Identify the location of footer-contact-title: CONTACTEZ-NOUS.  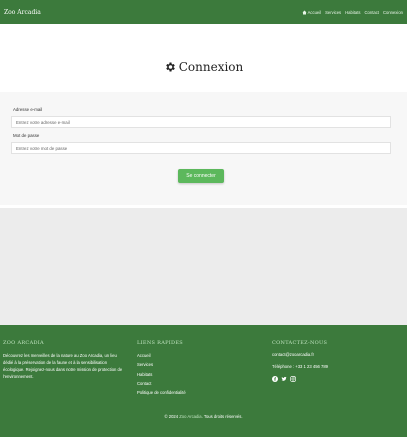
(300, 343).